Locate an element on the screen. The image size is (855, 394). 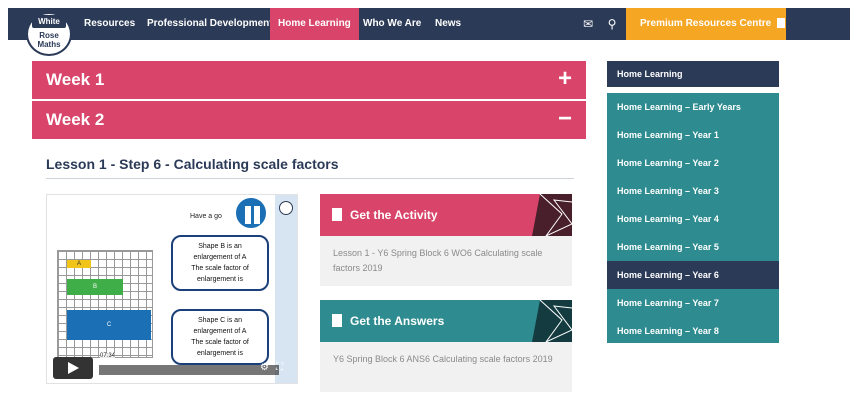
accordion-week-2: Week 2 − is located at coordinates (309, 120).